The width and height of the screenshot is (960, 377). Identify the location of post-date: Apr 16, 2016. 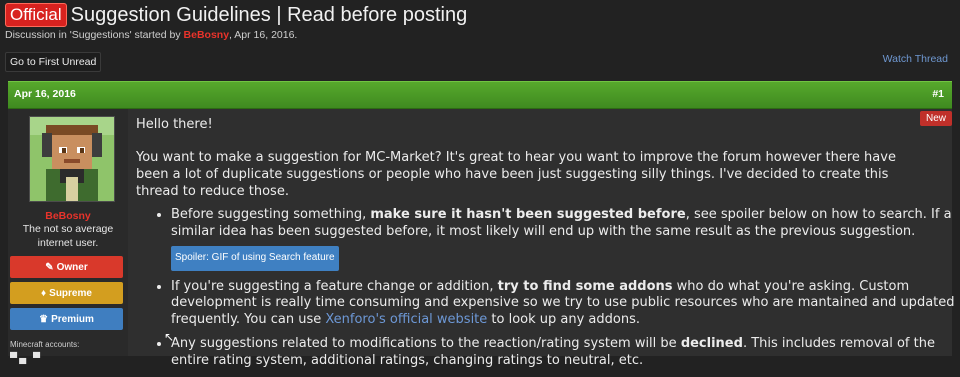
(45, 94).